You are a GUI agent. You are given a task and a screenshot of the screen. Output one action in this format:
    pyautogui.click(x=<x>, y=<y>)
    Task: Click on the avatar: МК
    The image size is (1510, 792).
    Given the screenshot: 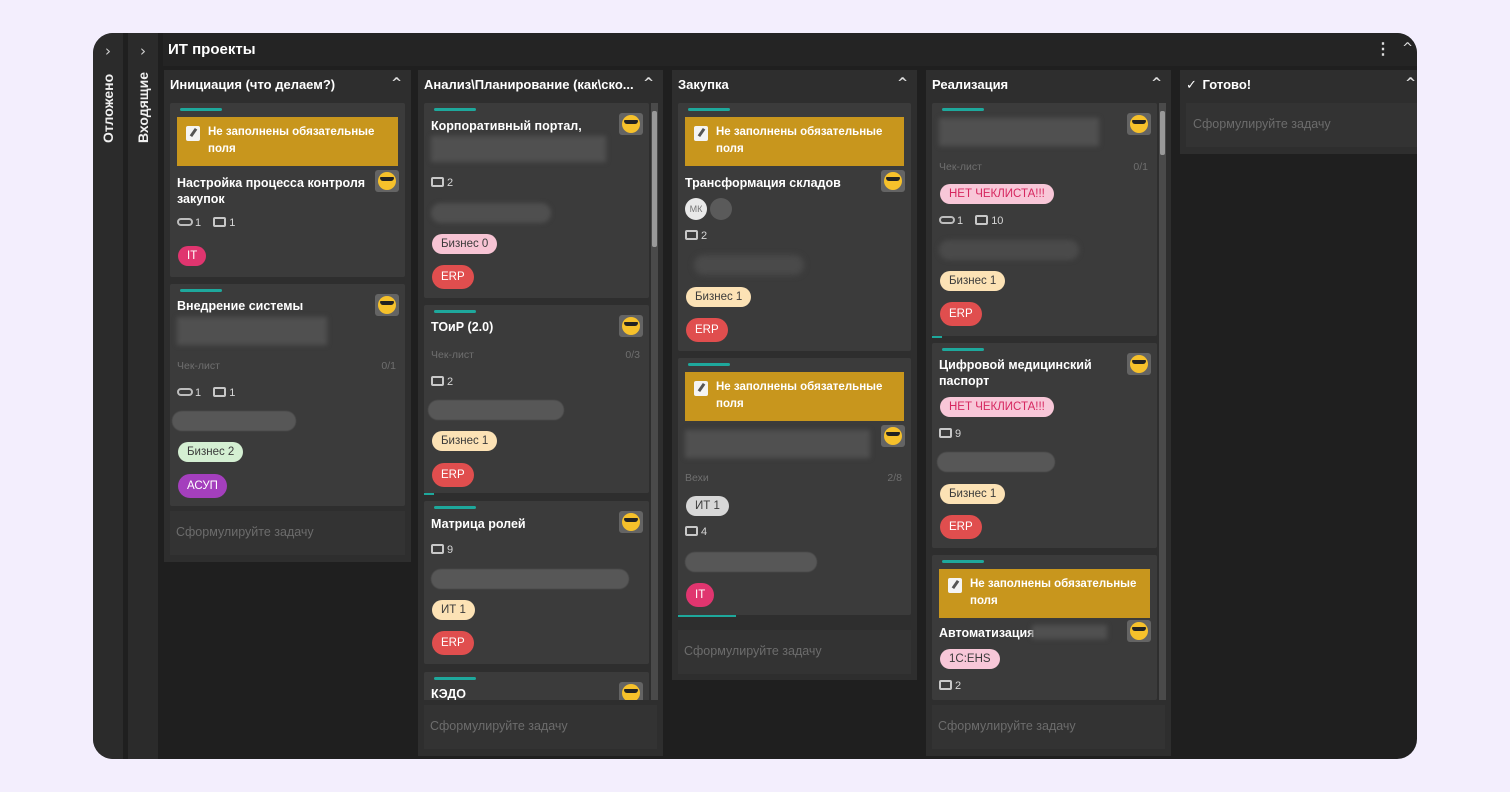 What is the action you would take?
    pyautogui.click(x=696, y=209)
    